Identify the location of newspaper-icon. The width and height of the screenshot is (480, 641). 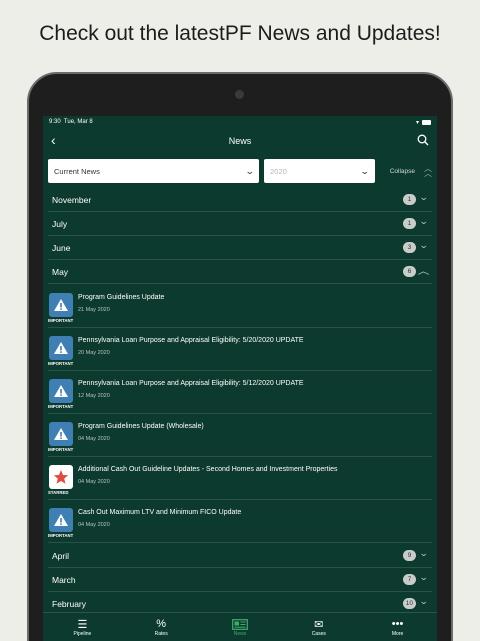
(240, 624).